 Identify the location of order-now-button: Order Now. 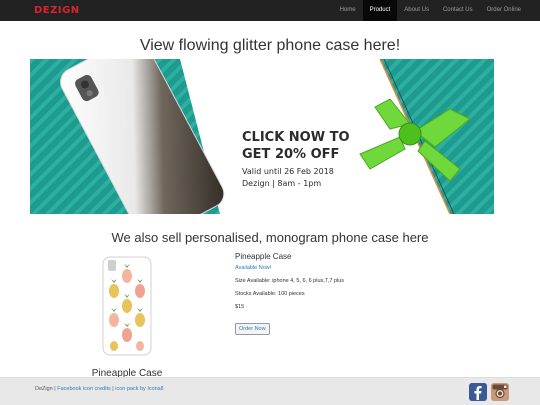
(252, 329).